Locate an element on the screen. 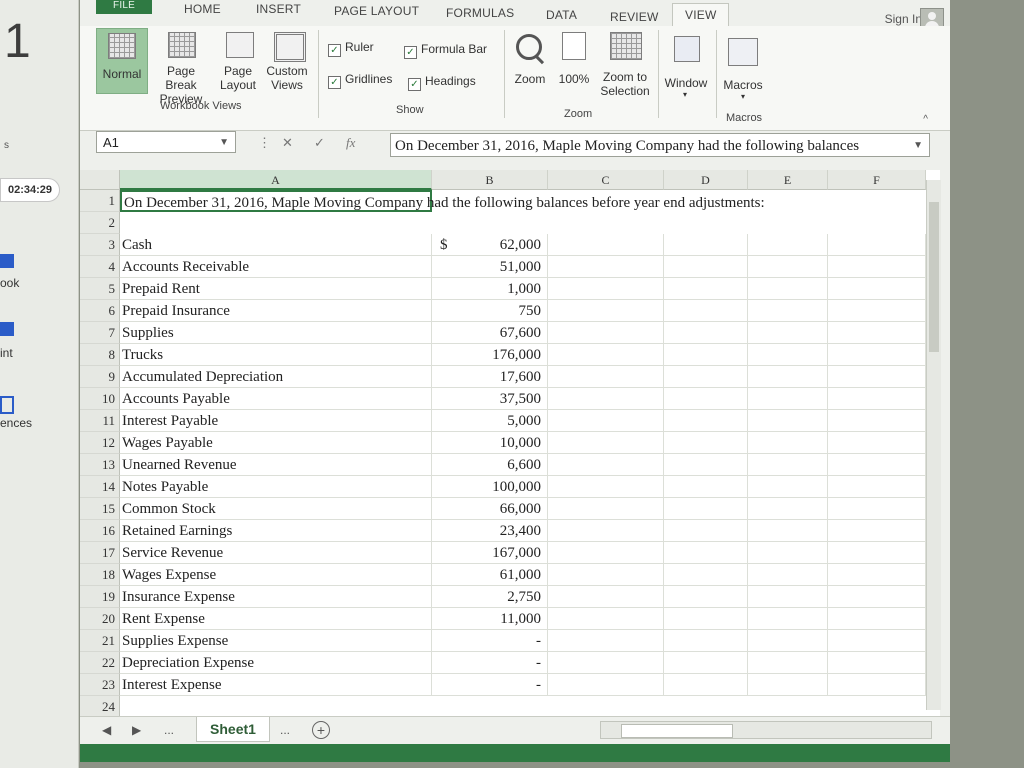  row-header: 14 is located at coordinates (100, 487).